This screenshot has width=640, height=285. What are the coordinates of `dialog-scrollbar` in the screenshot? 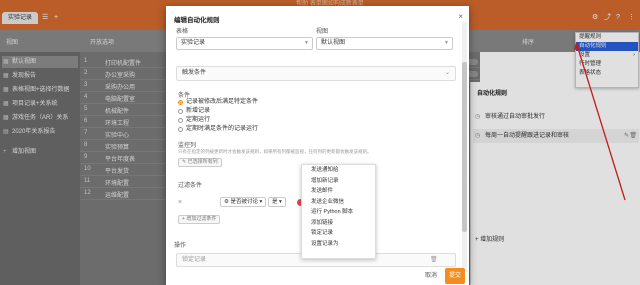 It's located at (464, 147).